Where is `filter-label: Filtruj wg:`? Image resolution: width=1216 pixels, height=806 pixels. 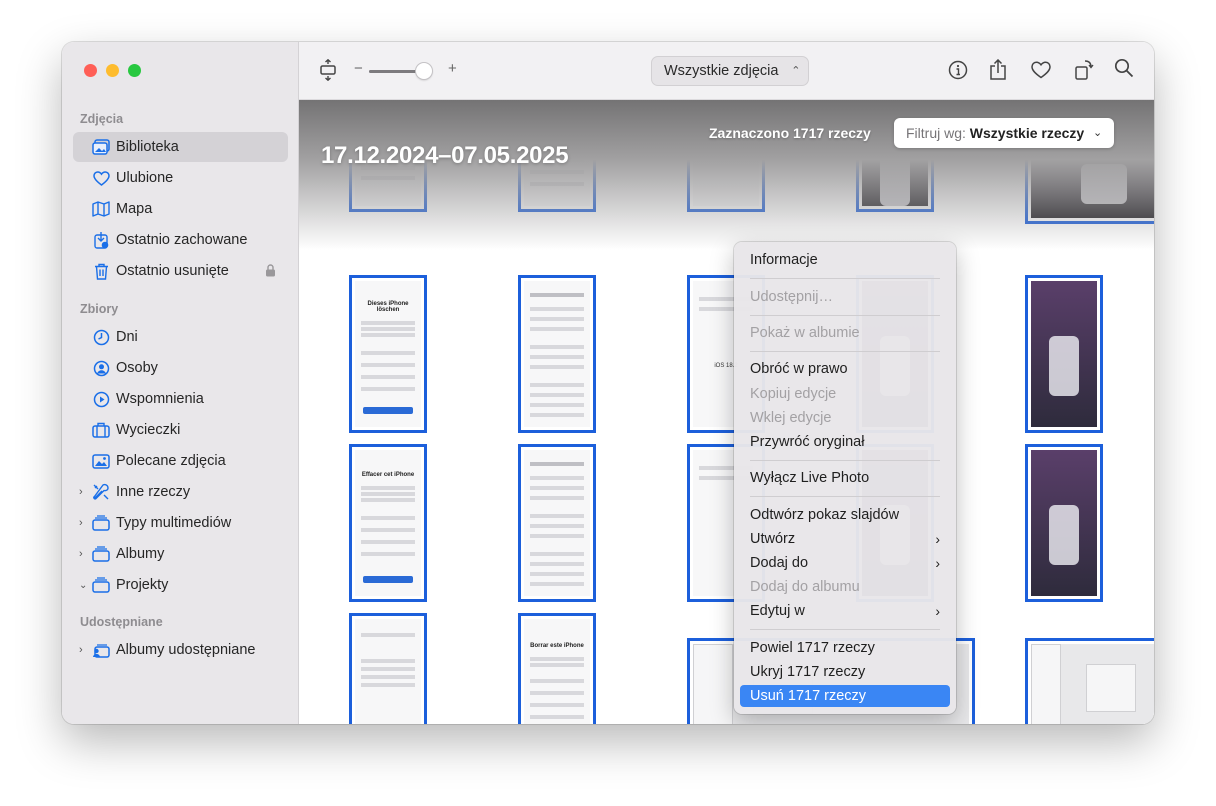
filter-label: Filtruj wg: is located at coordinates (936, 133).